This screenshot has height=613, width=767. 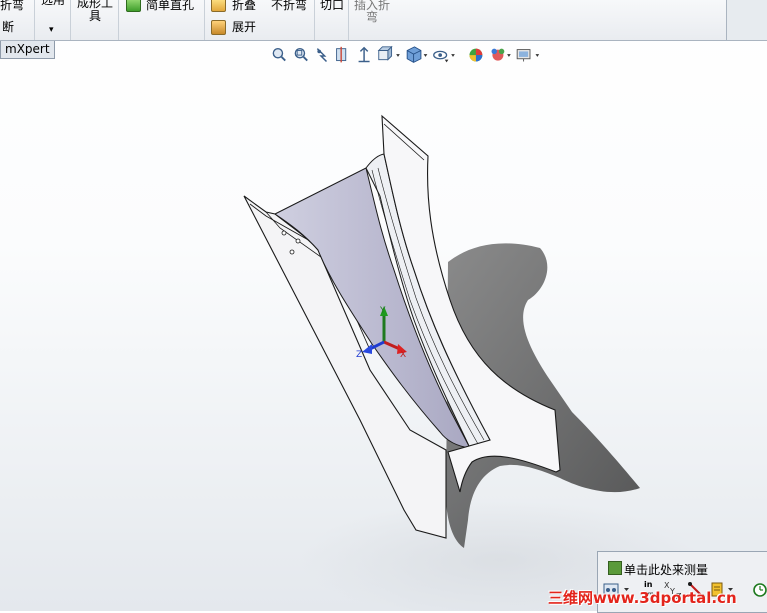 What do you see at coordinates (403, 355) in the screenshot?
I see `axis-label-x: X` at bounding box center [403, 355].